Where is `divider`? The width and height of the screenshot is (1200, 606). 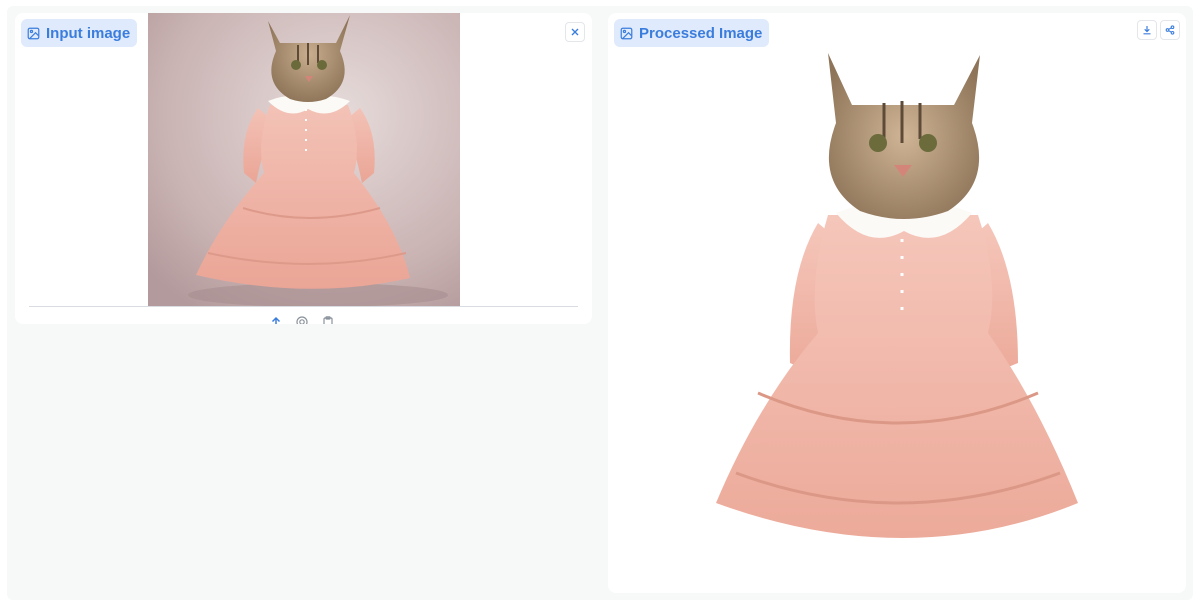
divider is located at coordinates (303, 306).